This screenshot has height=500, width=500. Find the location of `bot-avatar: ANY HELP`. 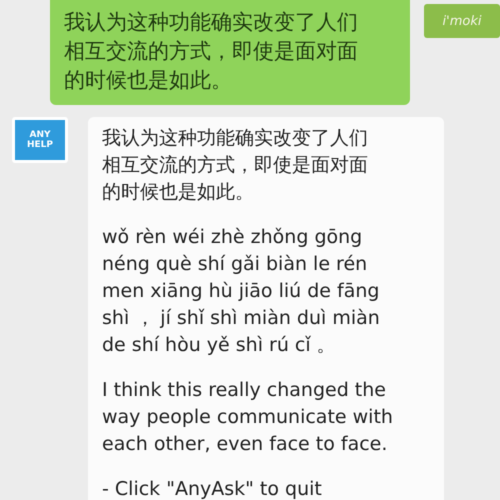

bot-avatar: ANY HELP is located at coordinates (40, 140).